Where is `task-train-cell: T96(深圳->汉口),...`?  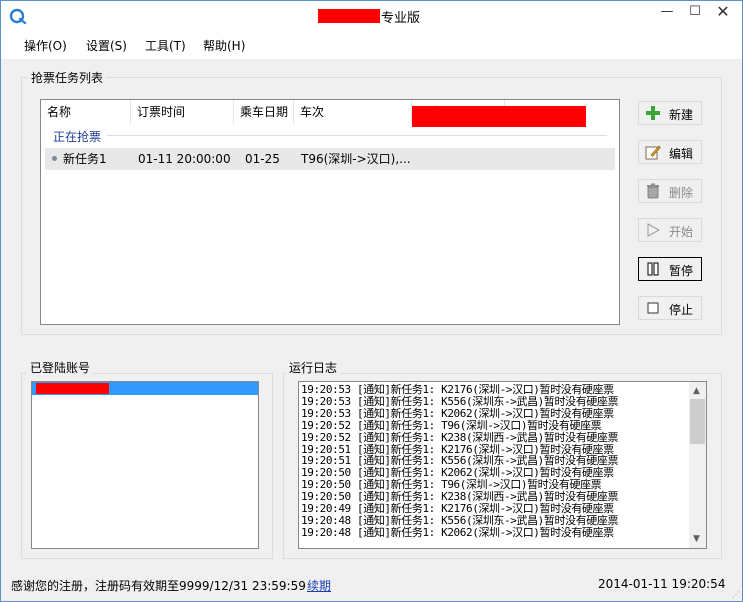 task-train-cell: T96(深圳->汉口),... is located at coordinates (356, 159).